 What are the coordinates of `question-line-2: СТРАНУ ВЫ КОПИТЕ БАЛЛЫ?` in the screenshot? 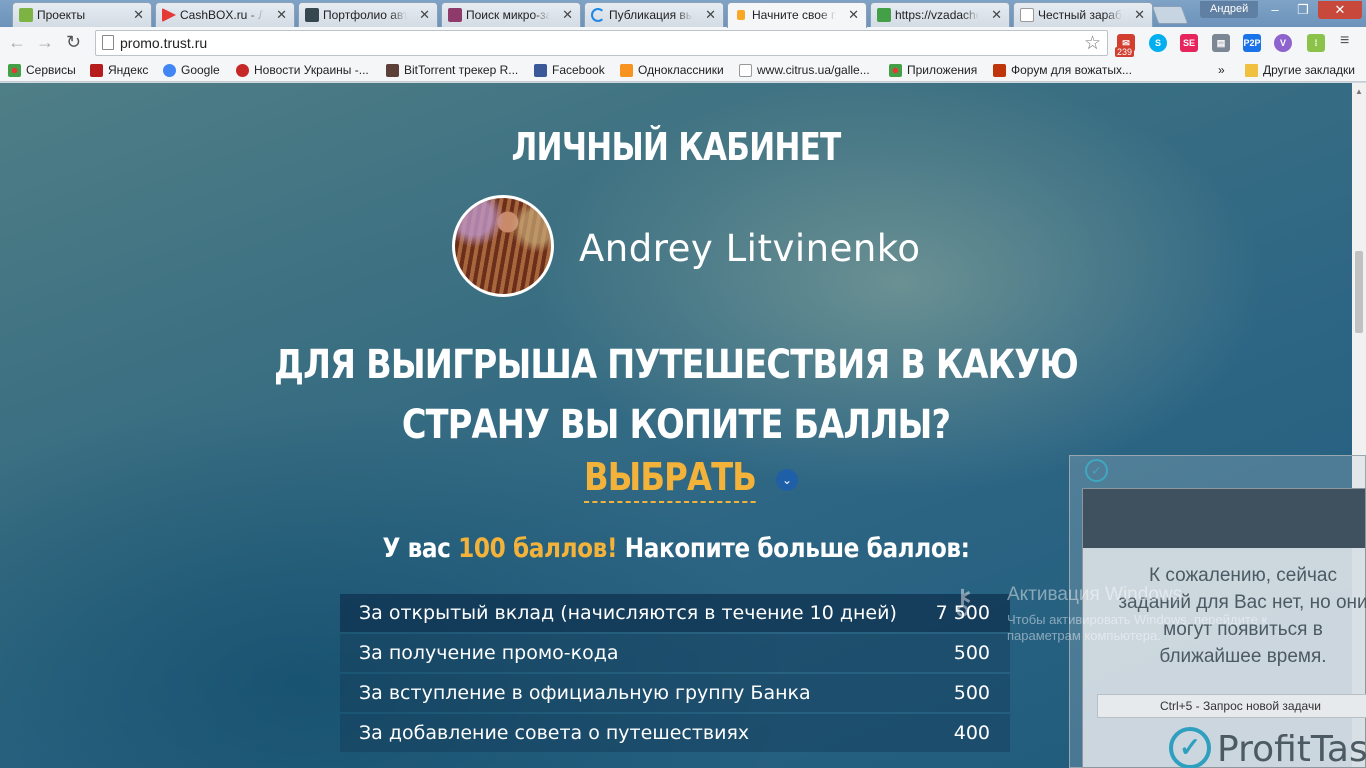 It's located at (676, 425).